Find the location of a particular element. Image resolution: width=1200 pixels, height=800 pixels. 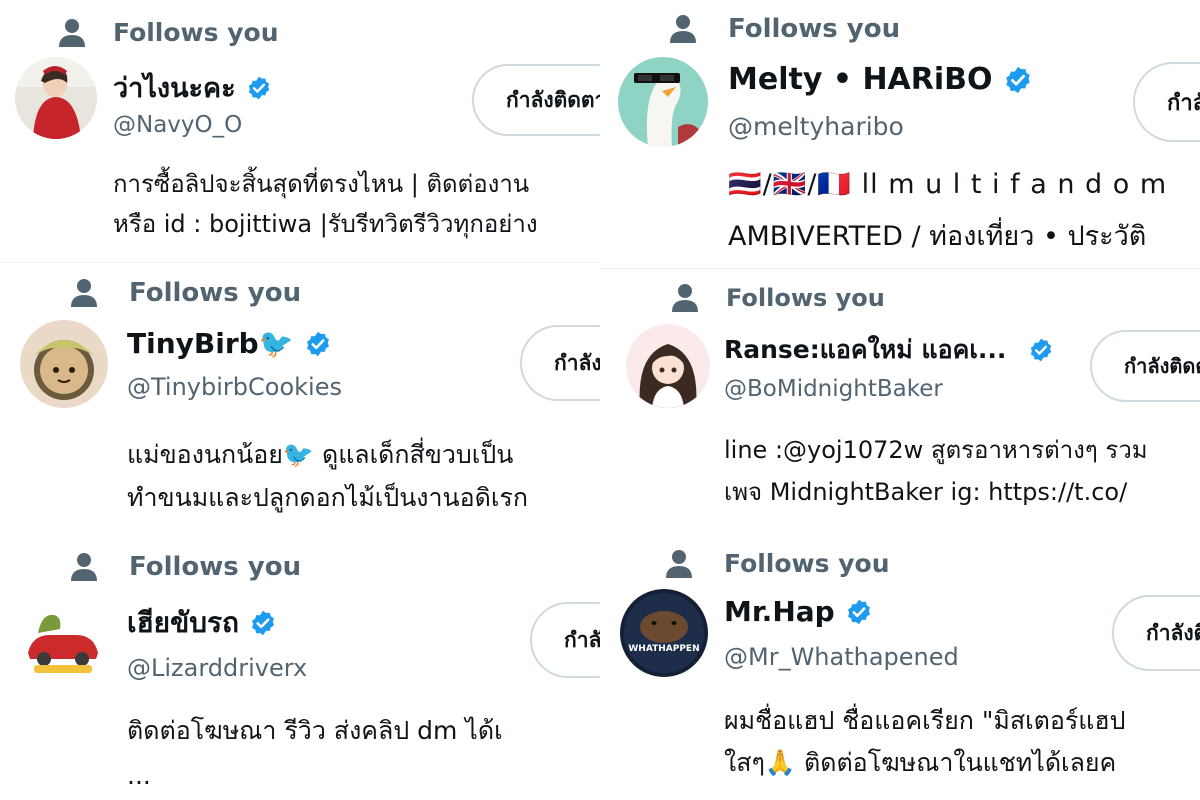

bio-line: การซื้อลิปจะสิ้นสุดที่ตรงไหน | ติดต่องาน is located at coordinates (321, 184).